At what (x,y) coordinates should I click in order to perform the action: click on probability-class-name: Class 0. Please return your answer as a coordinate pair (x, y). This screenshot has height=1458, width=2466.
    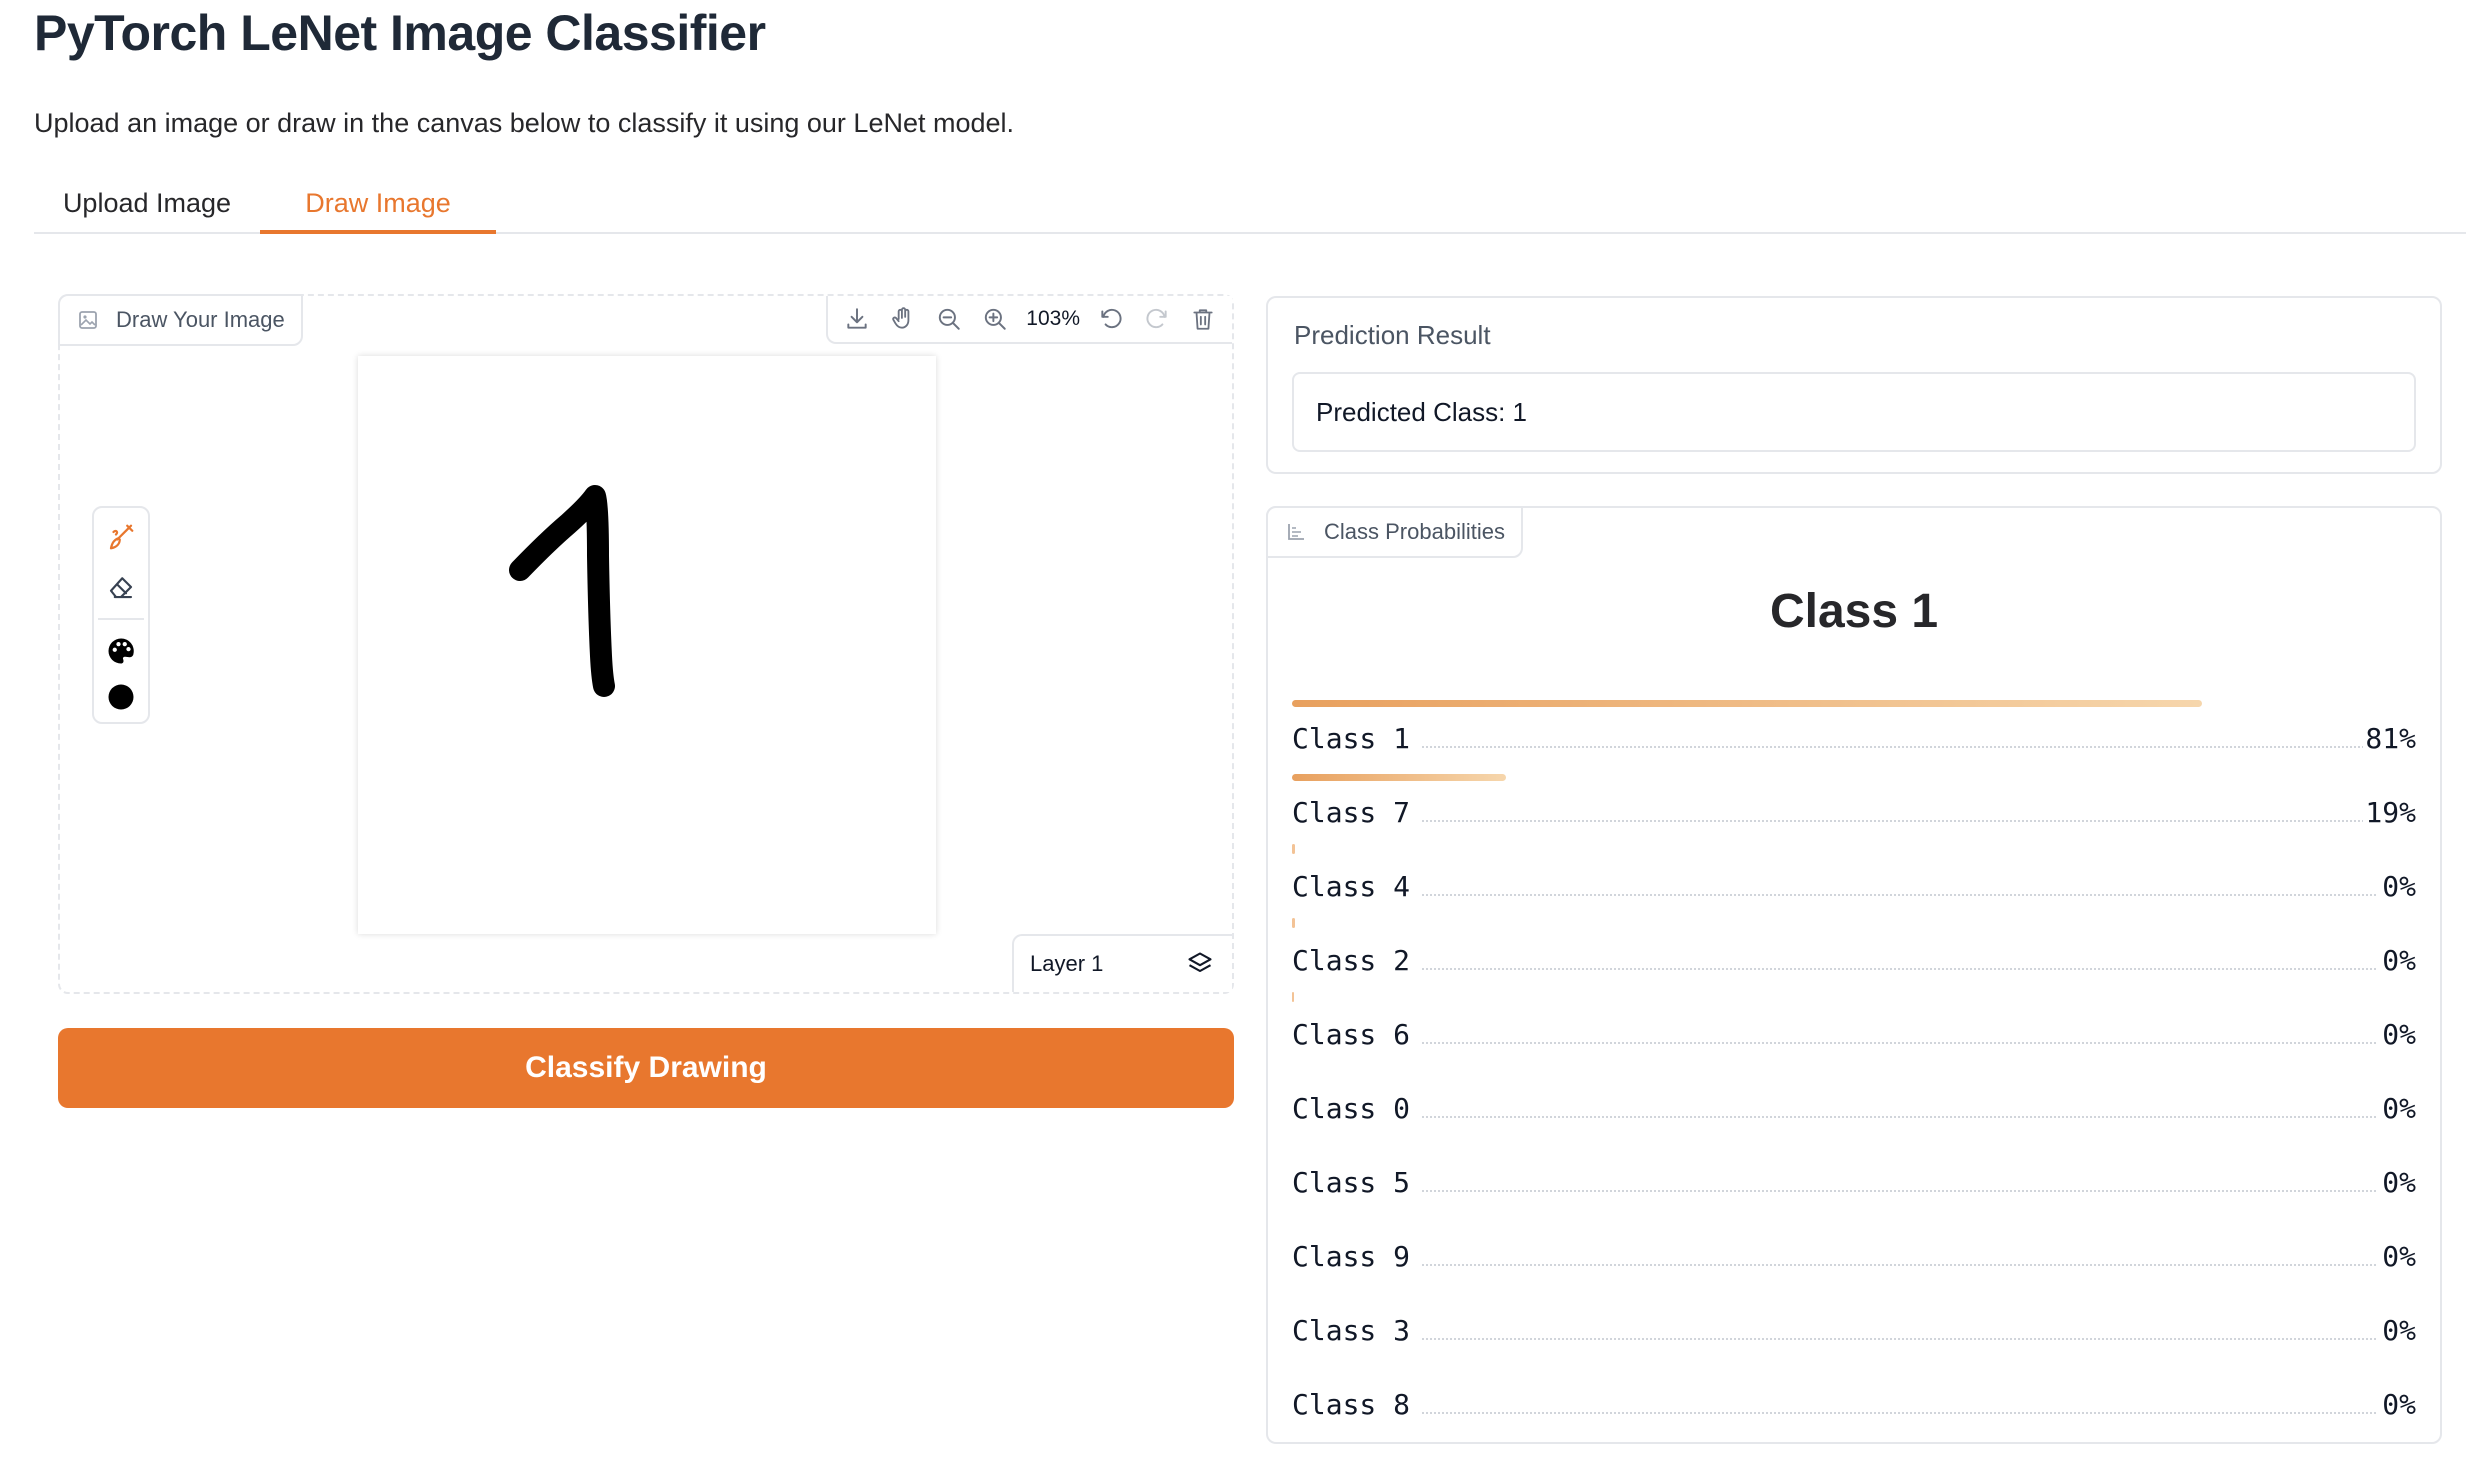
    Looking at the image, I should click on (1356, 1108).